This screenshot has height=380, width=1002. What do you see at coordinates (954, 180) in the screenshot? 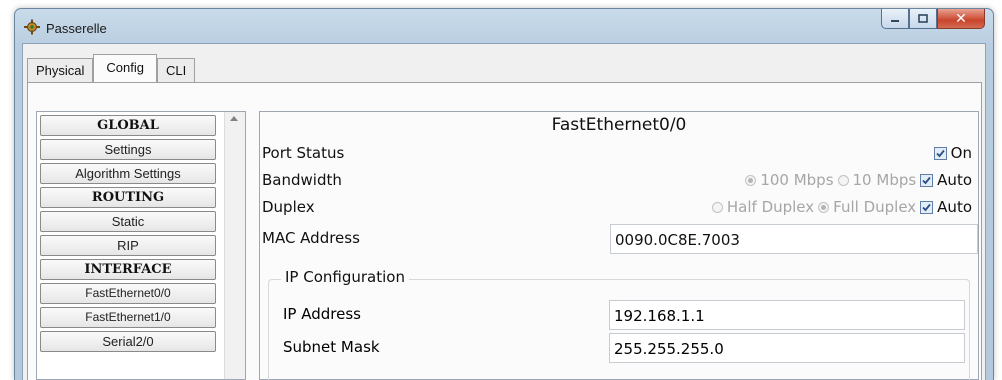
I see `bandwidth-auto-label: Auto` at bounding box center [954, 180].